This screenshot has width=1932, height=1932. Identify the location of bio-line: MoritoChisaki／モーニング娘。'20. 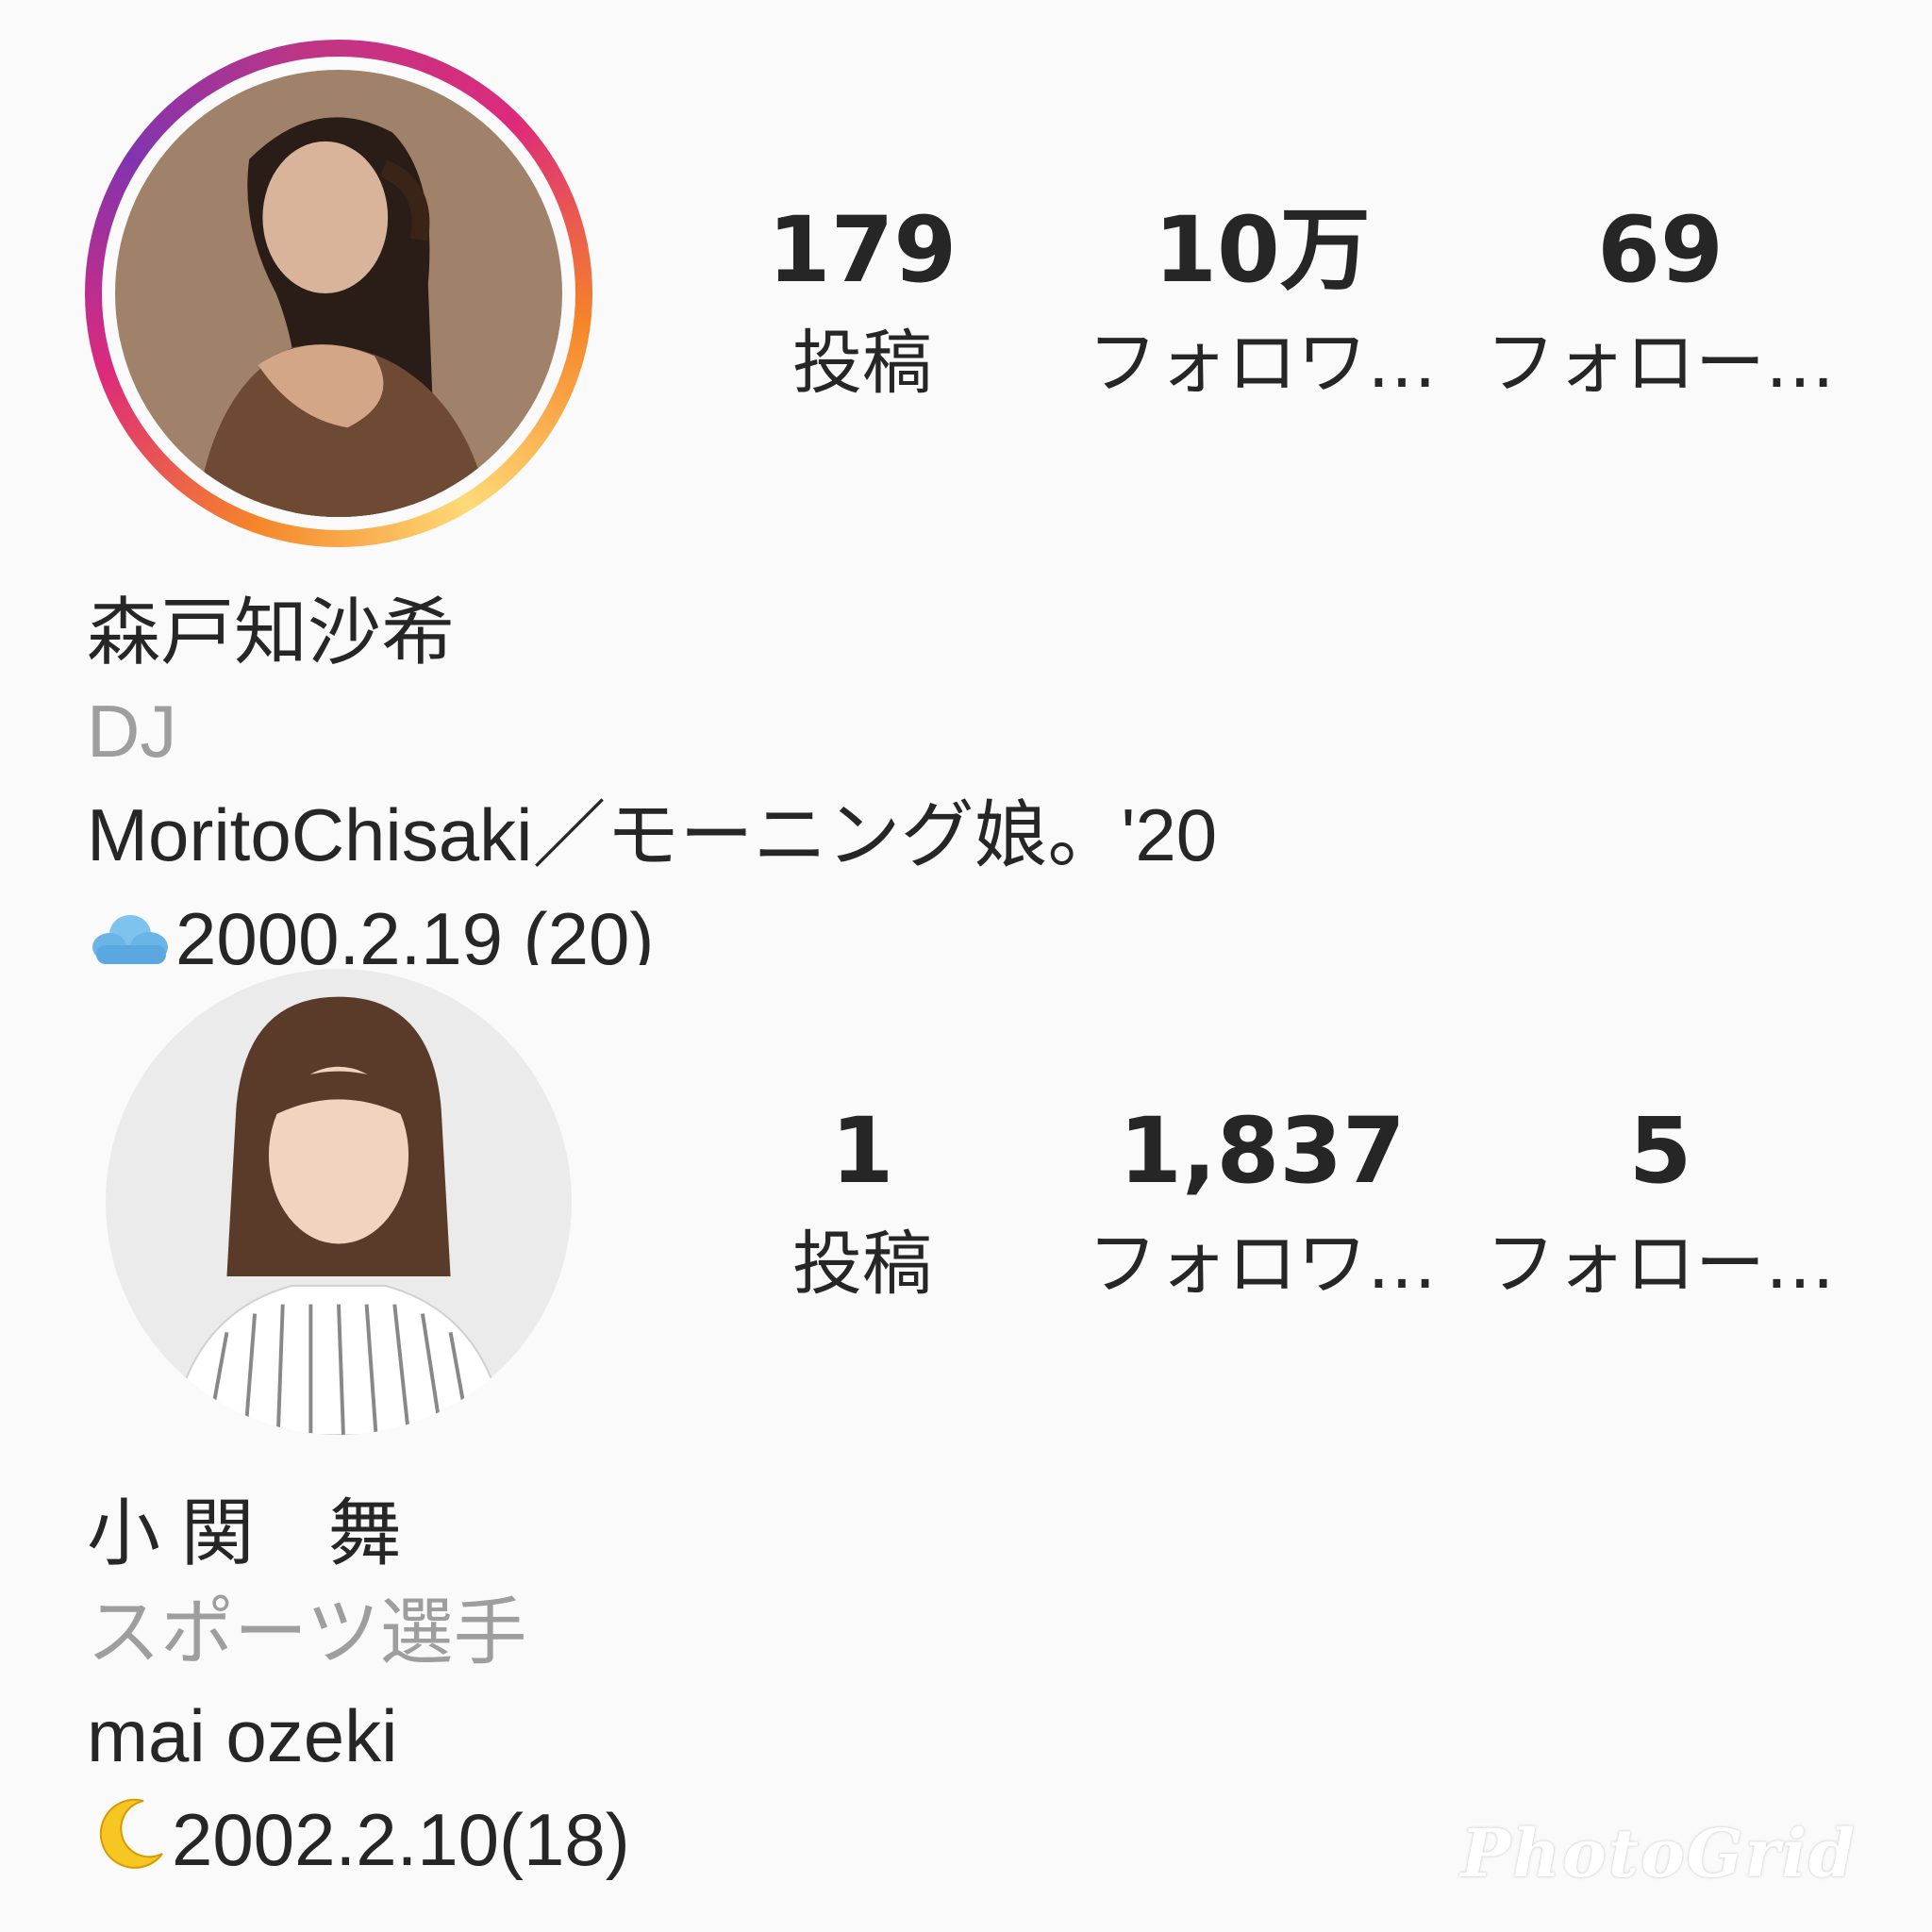
(653, 834).